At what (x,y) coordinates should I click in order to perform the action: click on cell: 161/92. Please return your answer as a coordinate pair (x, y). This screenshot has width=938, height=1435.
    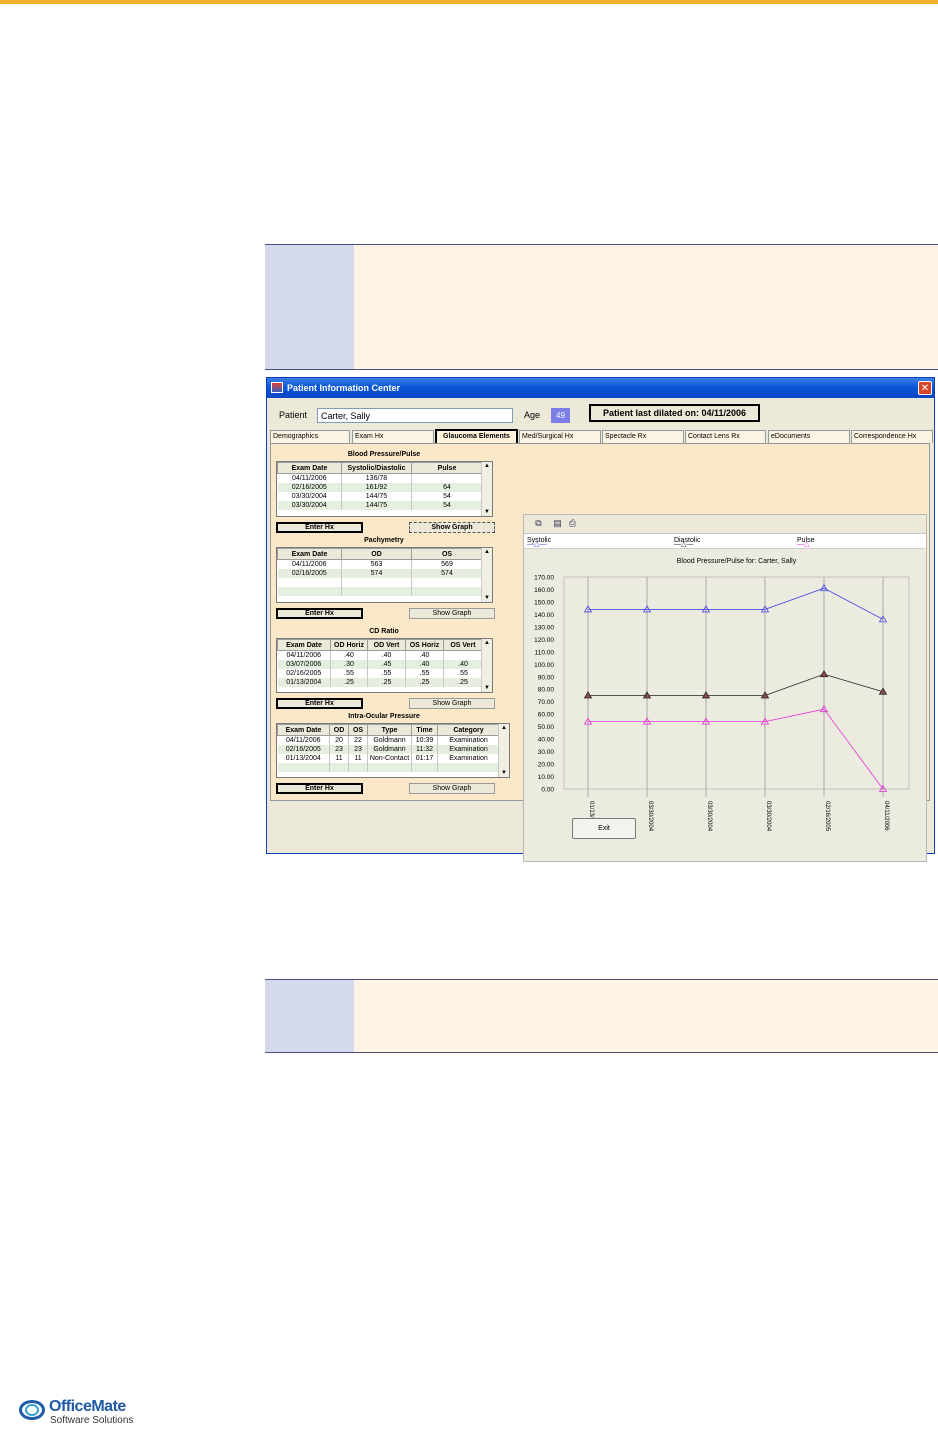
    Looking at the image, I should click on (376, 487).